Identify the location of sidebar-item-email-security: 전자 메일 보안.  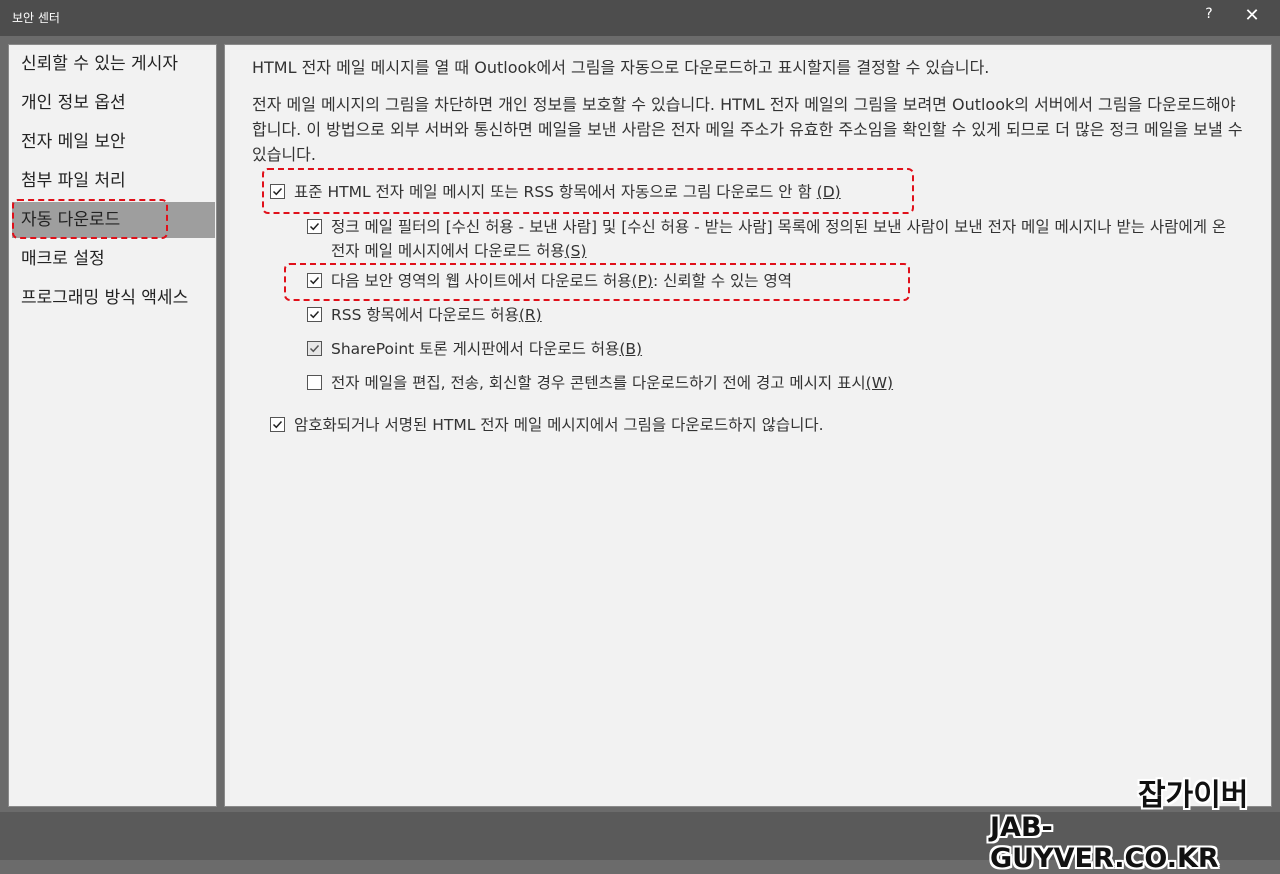
(113, 142).